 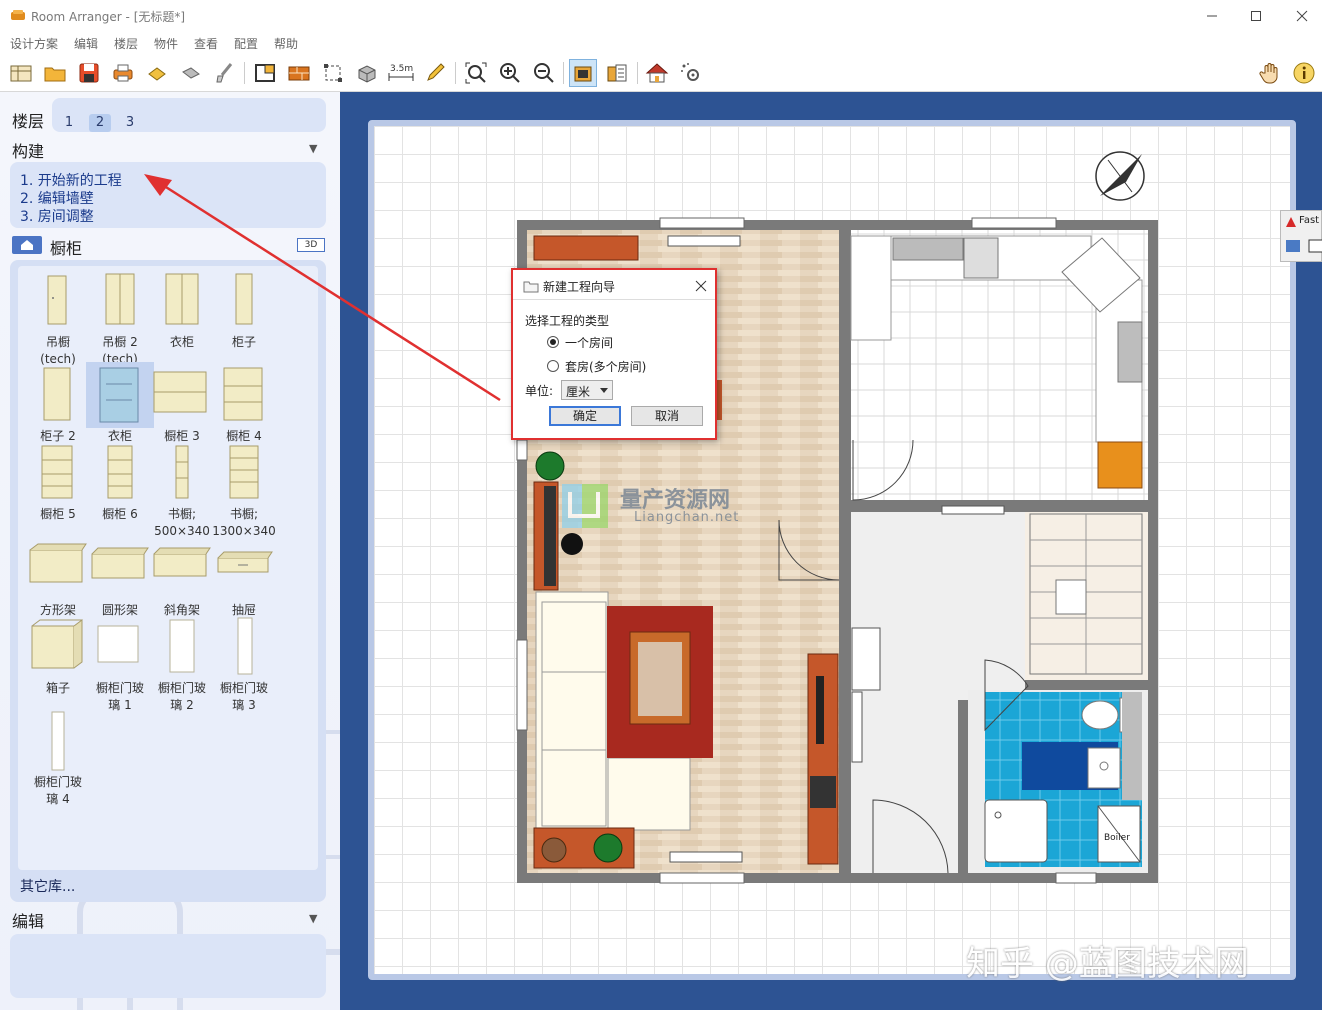 What do you see at coordinates (313, 148) in the screenshot?
I see `build-collapse-icon: ▼` at bounding box center [313, 148].